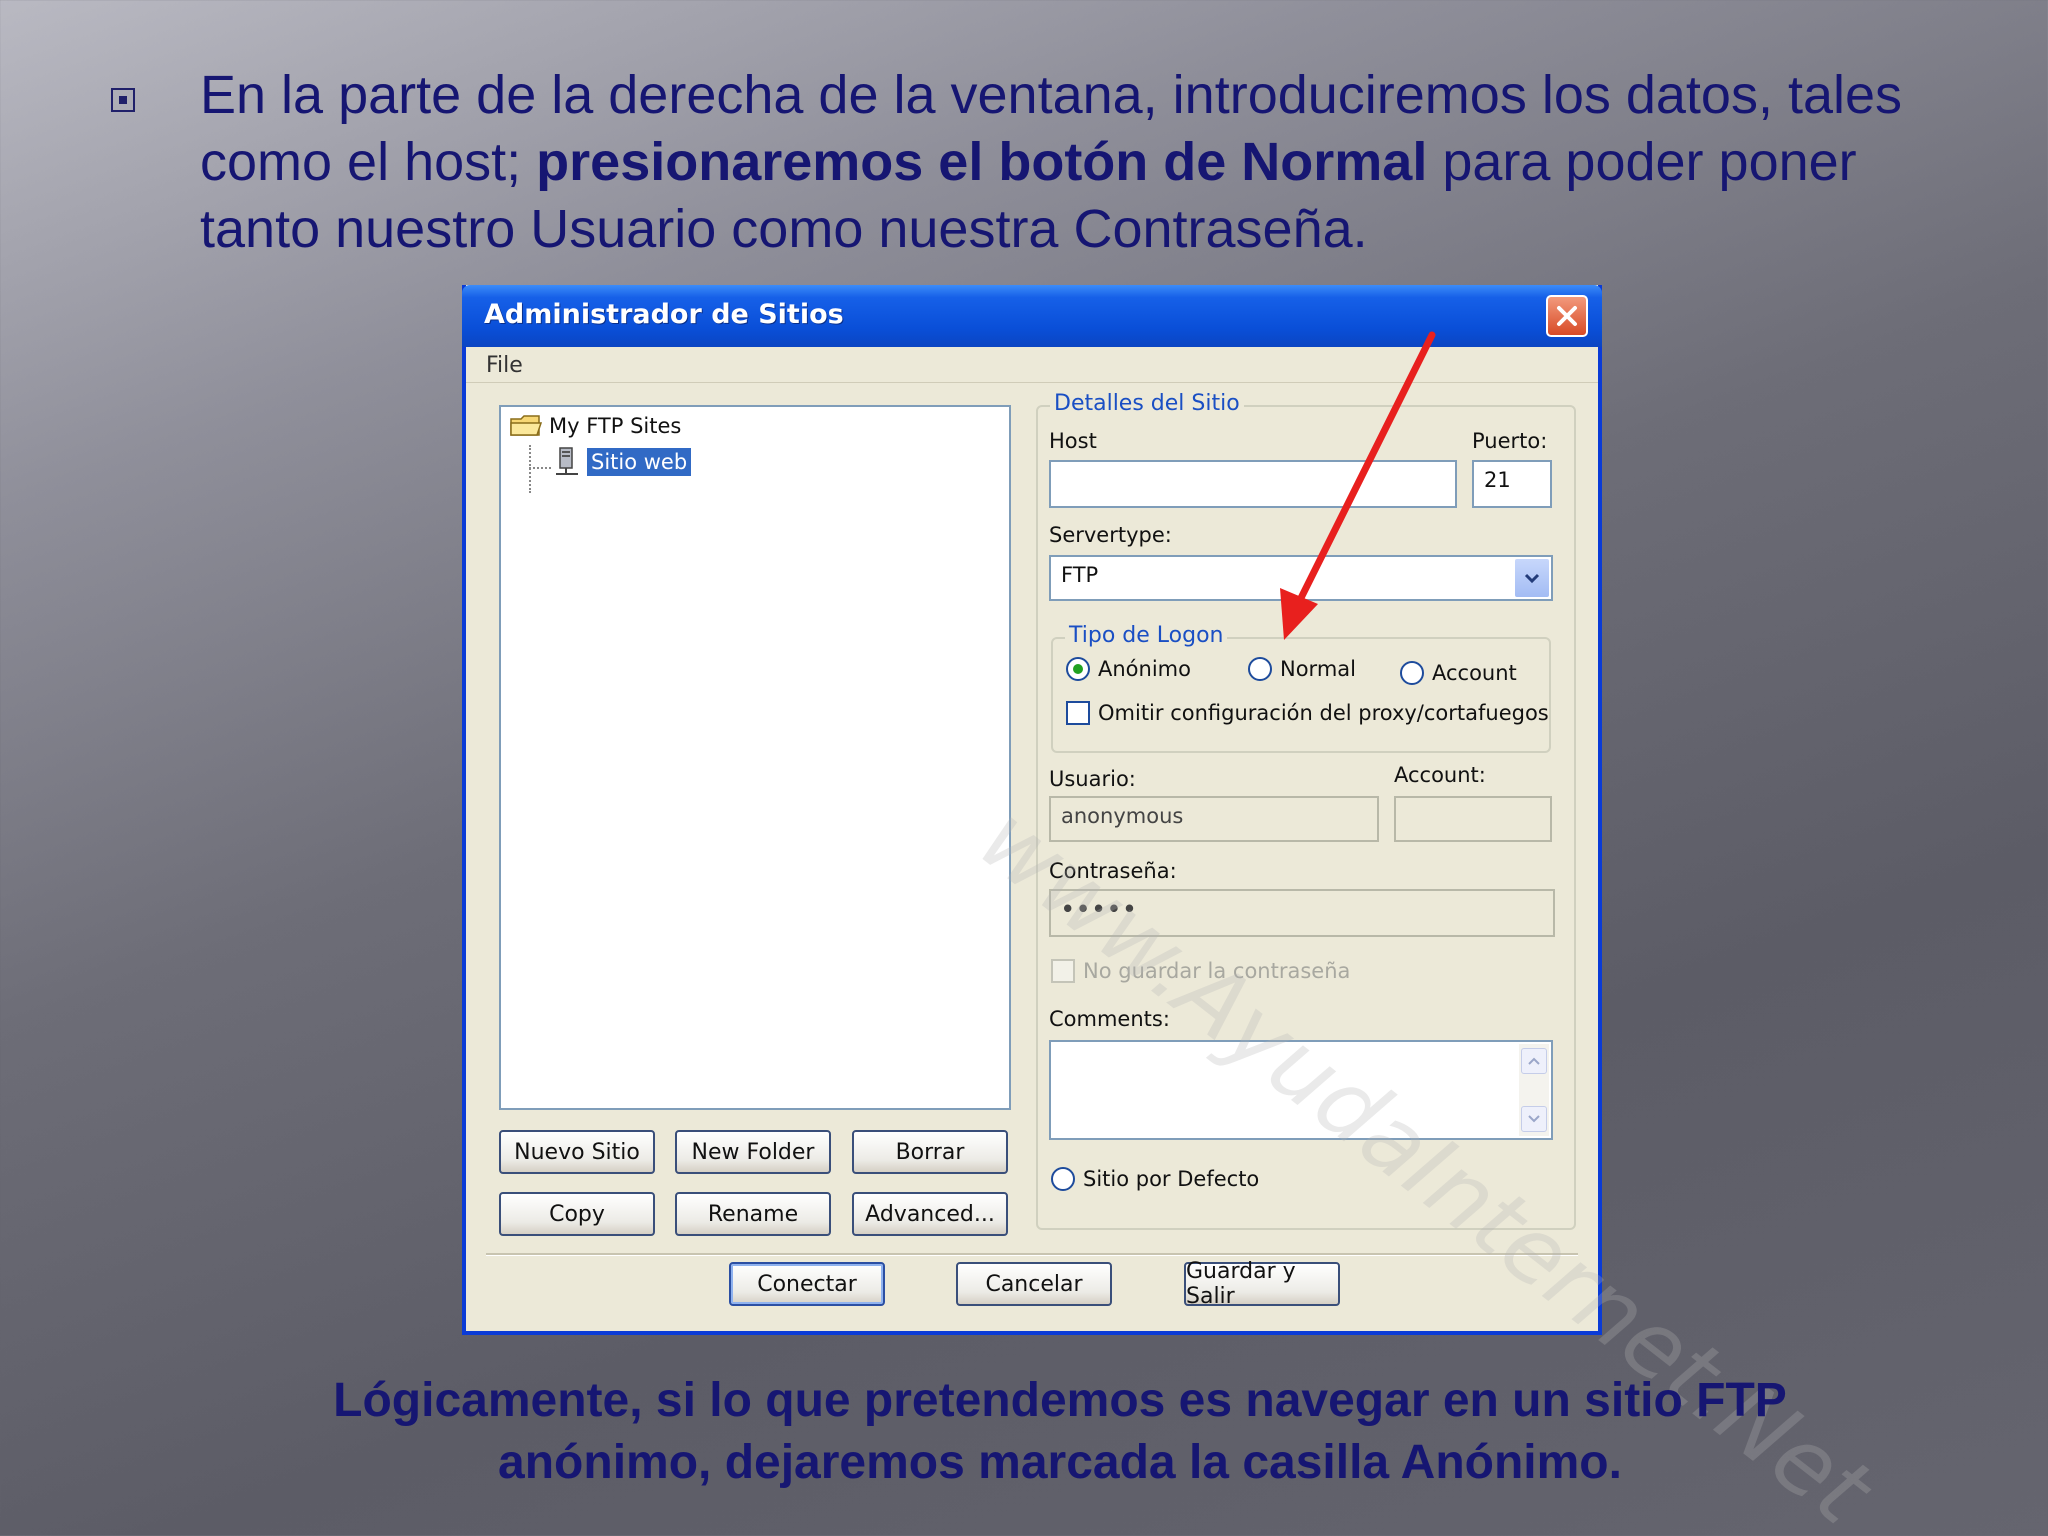  I want to click on host-input, so click(1253, 484).